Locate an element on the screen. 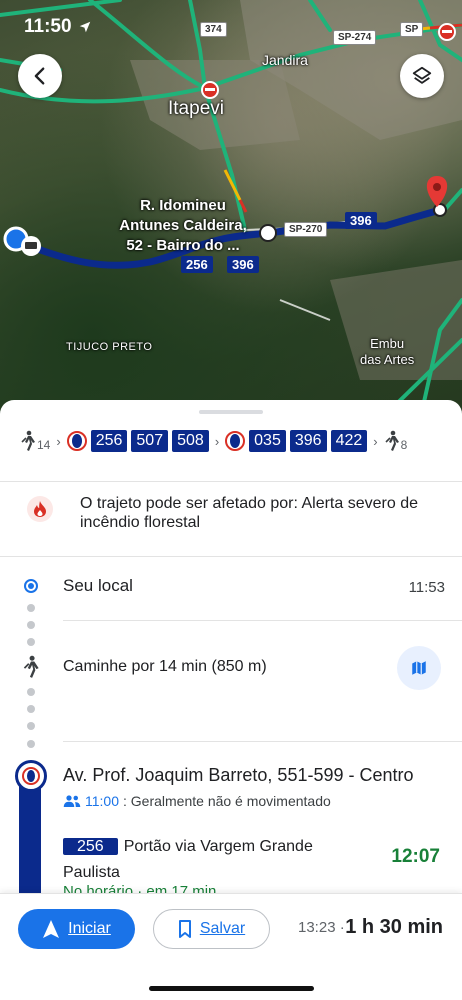 The width and height of the screenshot is (462, 1000). origin-time: 11:53 is located at coordinates (426, 587).